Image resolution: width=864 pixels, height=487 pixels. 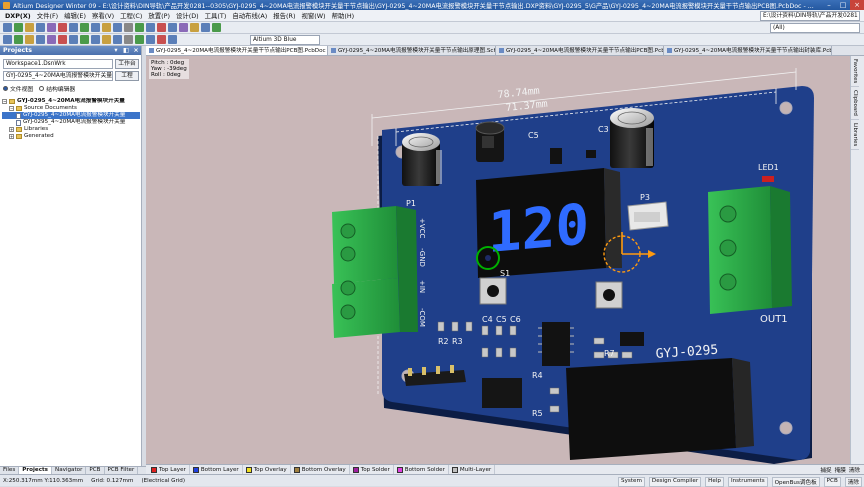 I want to click on layer-tab: Bottom Layer, so click(x=216, y=469).